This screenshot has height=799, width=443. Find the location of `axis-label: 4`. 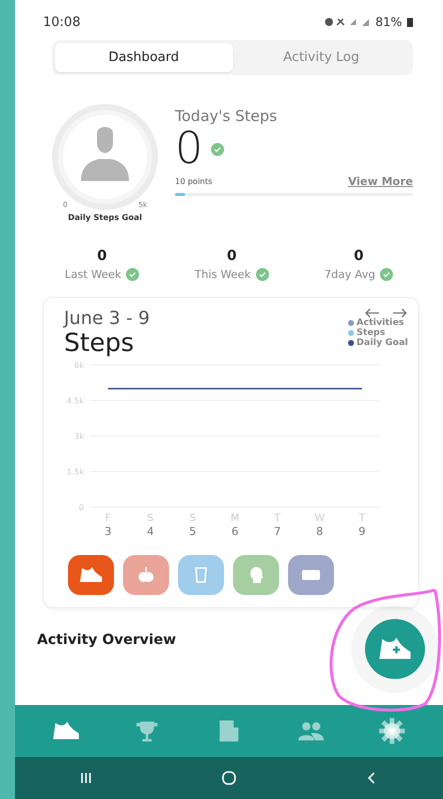

axis-label: 4 is located at coordinates (150, 531).